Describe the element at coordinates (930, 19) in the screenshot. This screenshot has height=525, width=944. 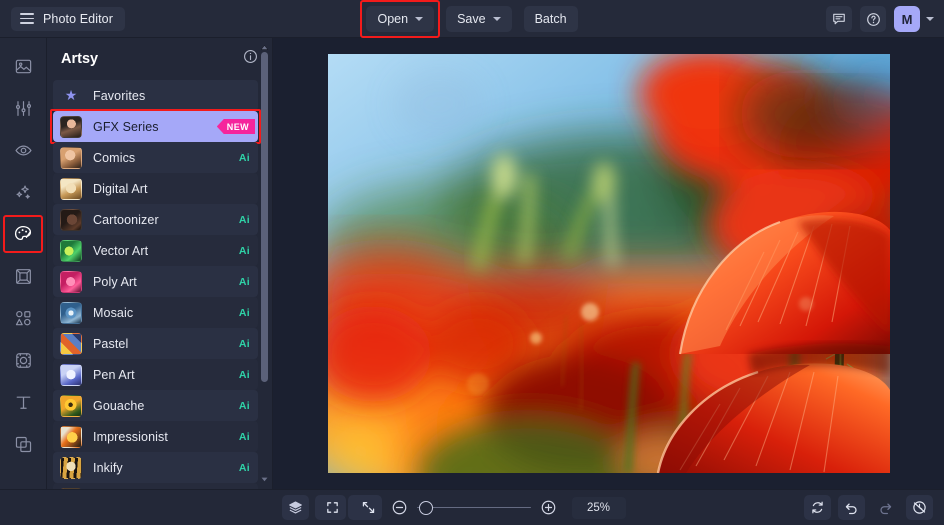
I see `account-chevron-down-icon` at that location.